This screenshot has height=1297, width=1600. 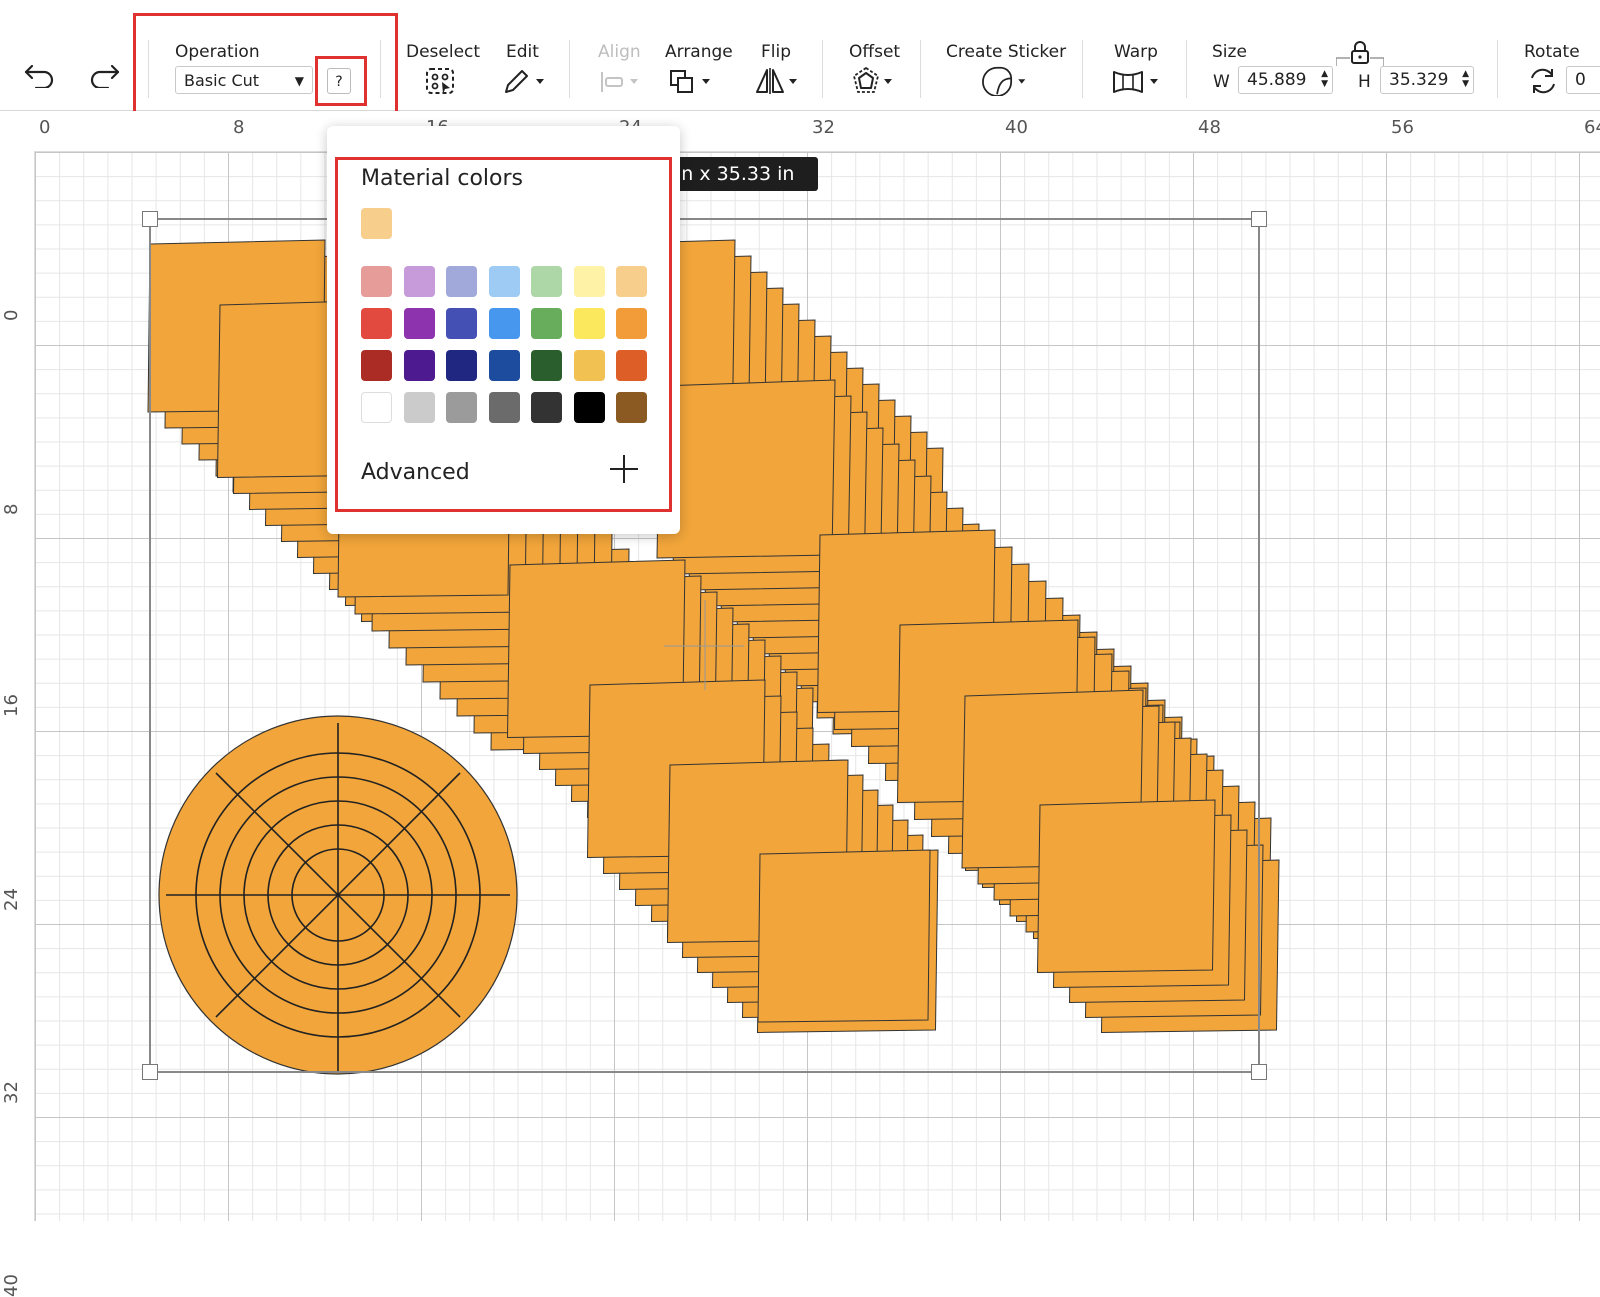 I want to click on resize-handle-bottom-left, so click(x=150, y=1072).